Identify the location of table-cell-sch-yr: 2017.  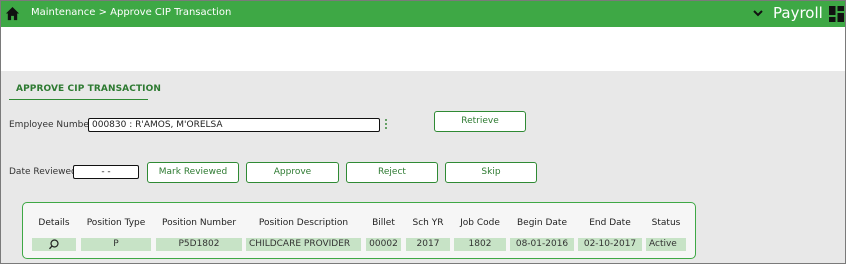
(428, 244).